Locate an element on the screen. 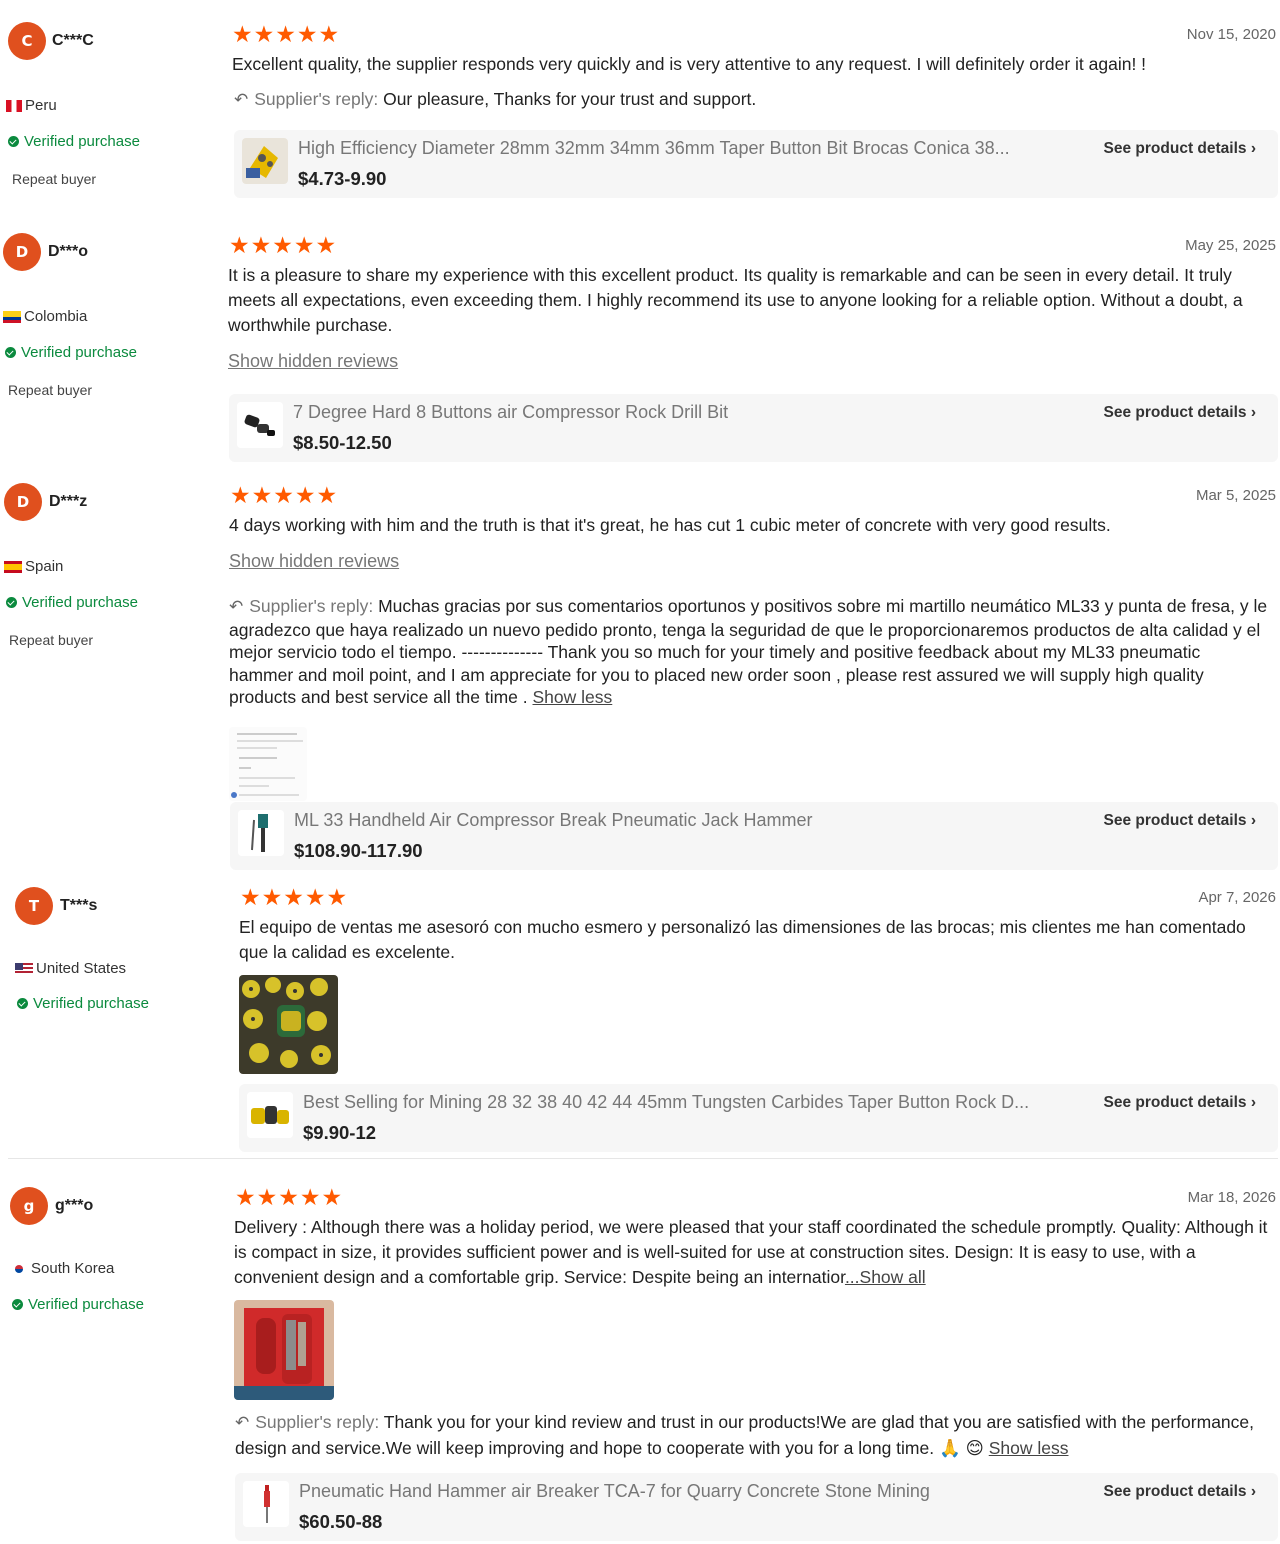  colombia-flag-icon is located at coordinates (12, 316).